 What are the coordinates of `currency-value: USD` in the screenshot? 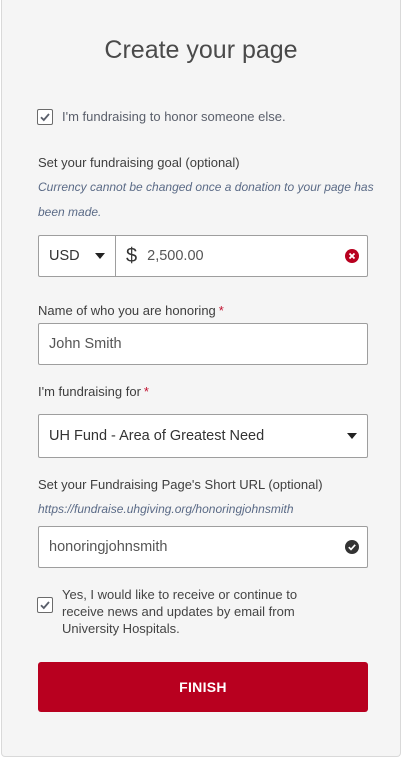 It's located at (64, 256).